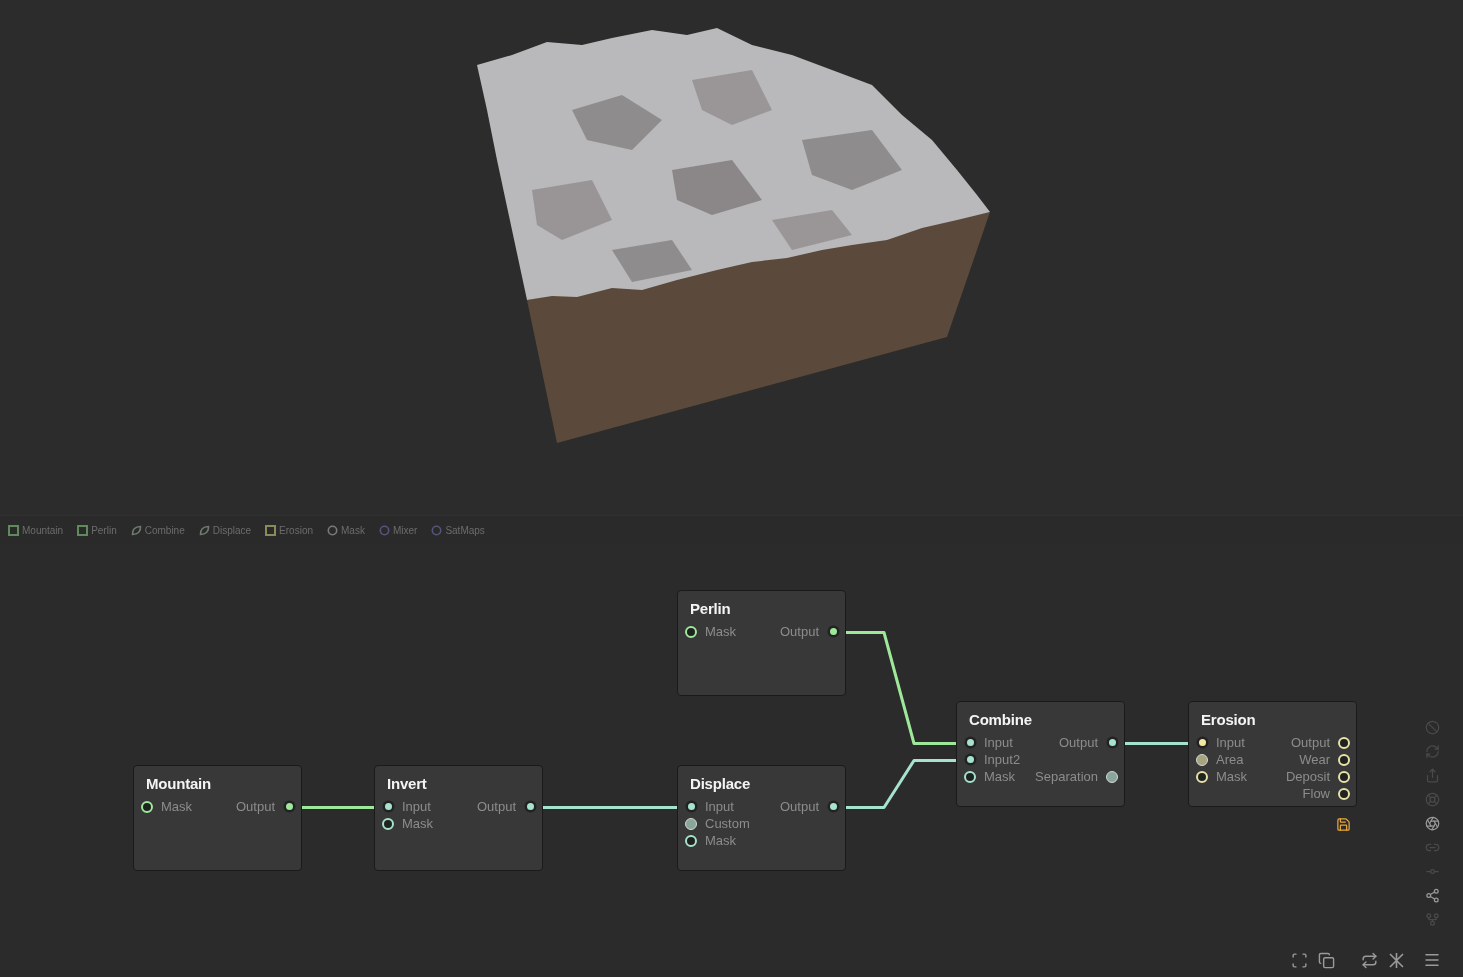 The width and height of the screenshot is (1463, 977). I want to click on node-card: Displace Input Output Custom Mask, so click(761, 818).